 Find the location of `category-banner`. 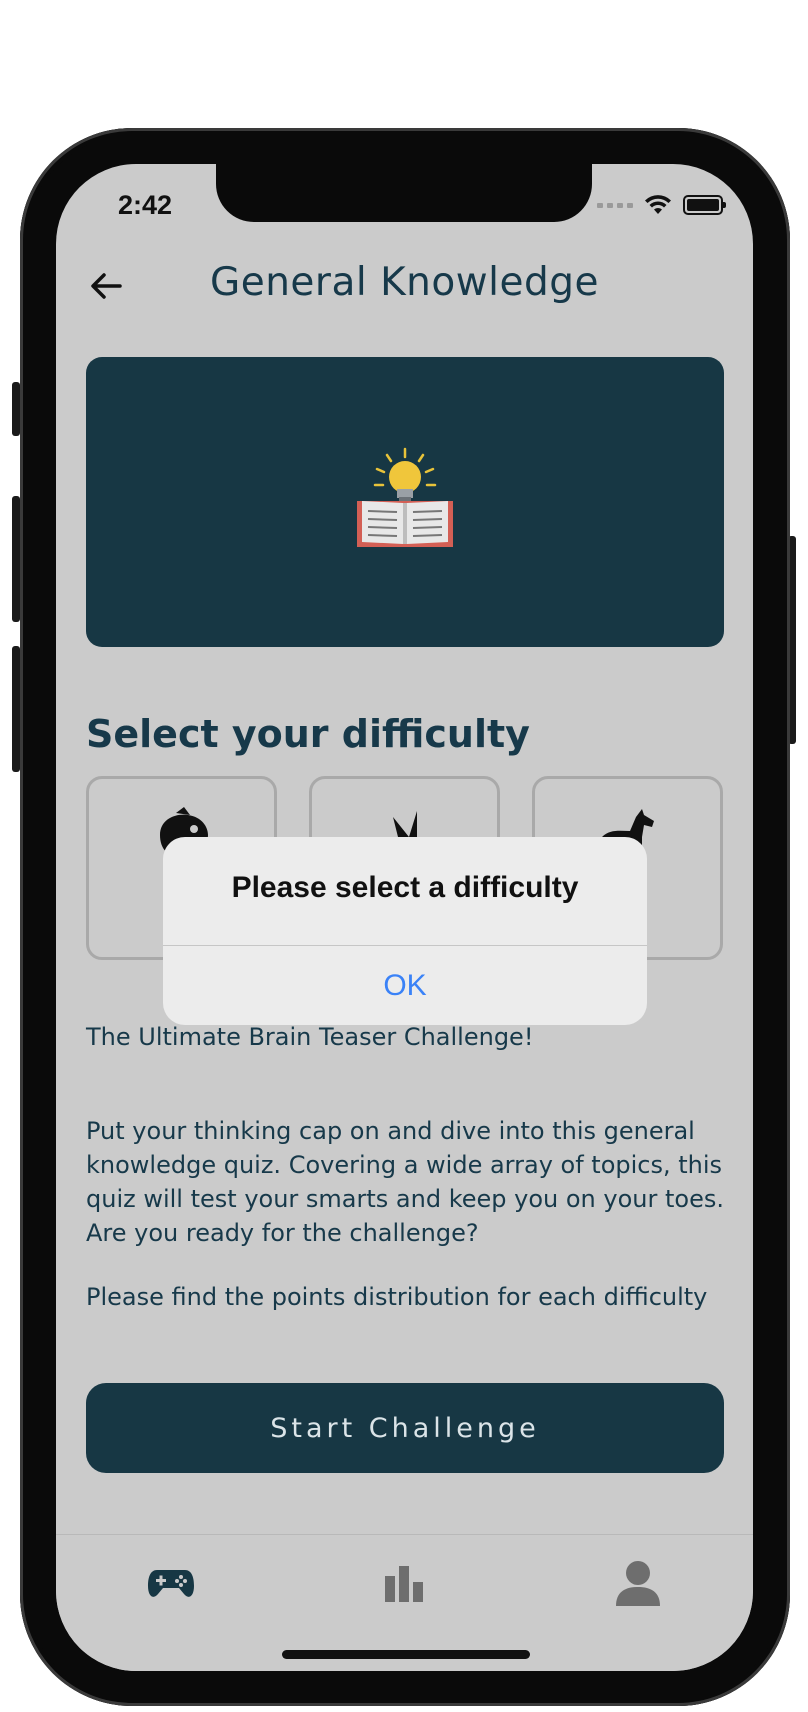

category-banner is located at coordinates (405, 502).